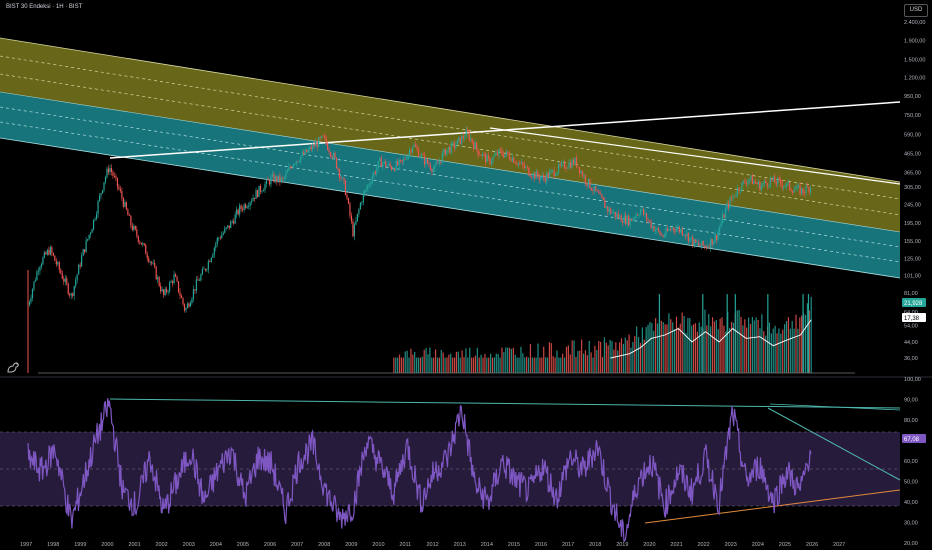  I want to click on price-tick-label: 101,00, so click(912, 276).